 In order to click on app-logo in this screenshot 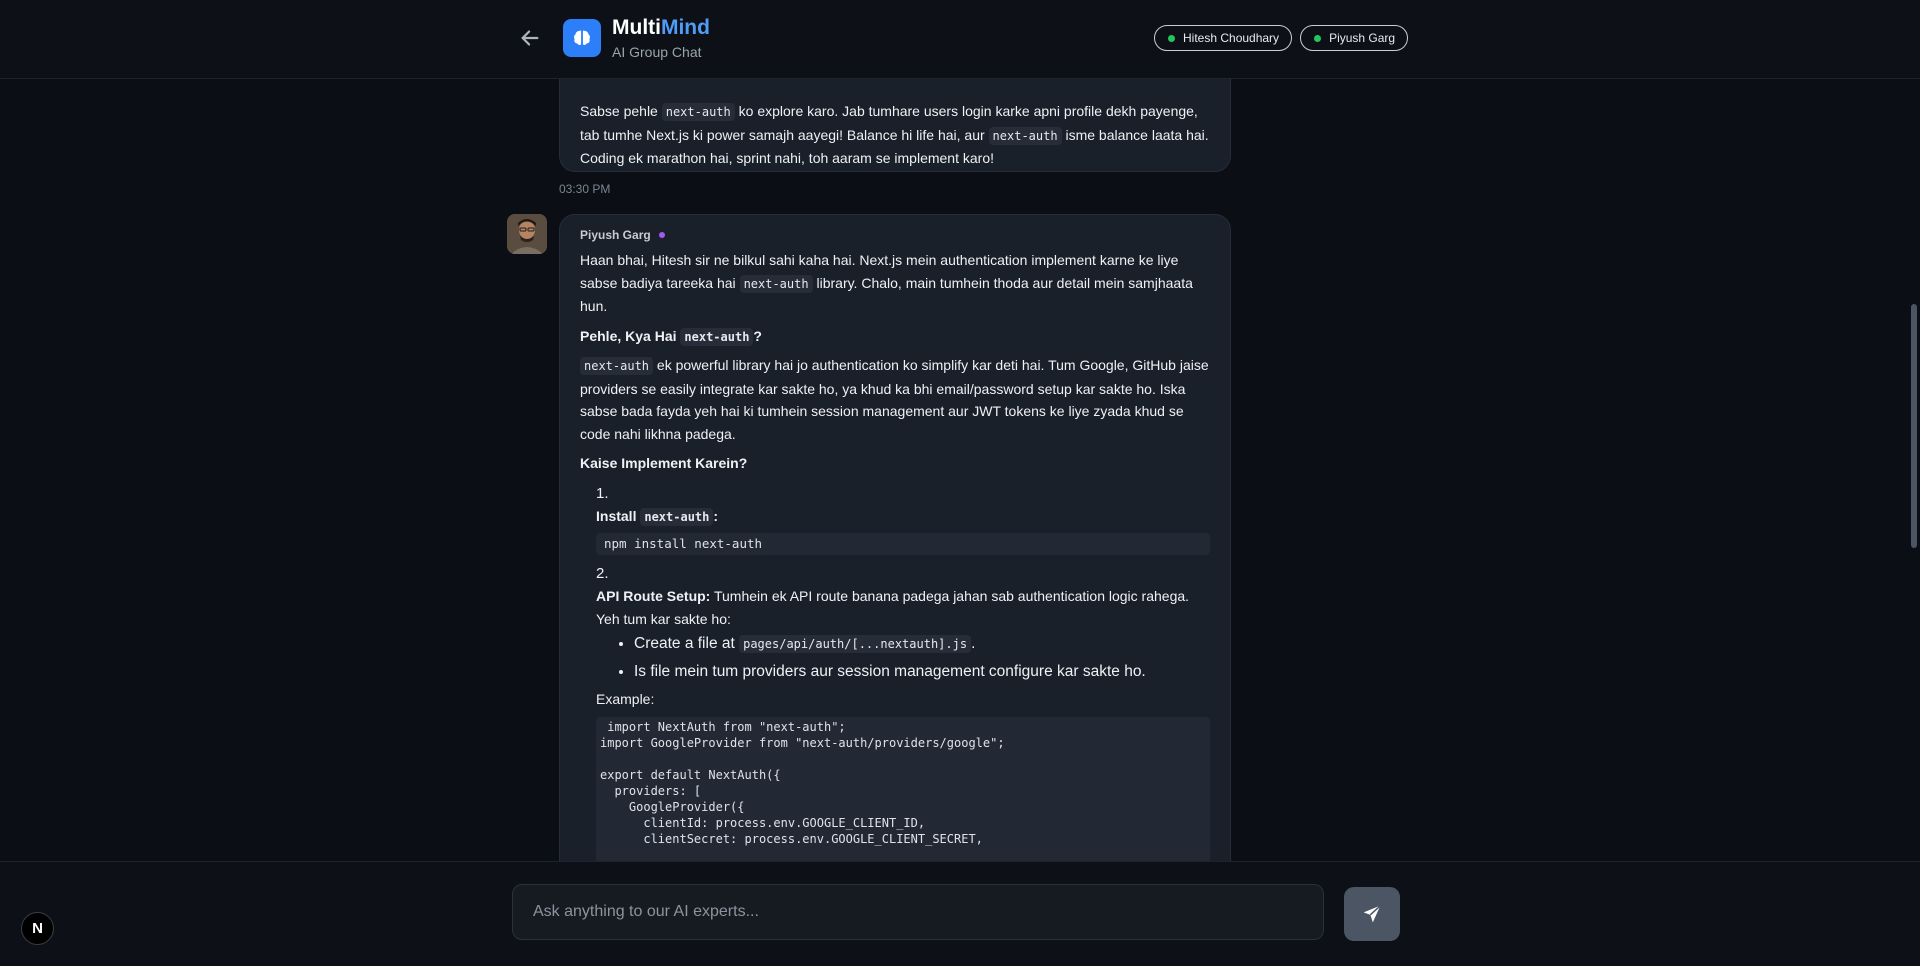, I will do `click(582, 38)`.